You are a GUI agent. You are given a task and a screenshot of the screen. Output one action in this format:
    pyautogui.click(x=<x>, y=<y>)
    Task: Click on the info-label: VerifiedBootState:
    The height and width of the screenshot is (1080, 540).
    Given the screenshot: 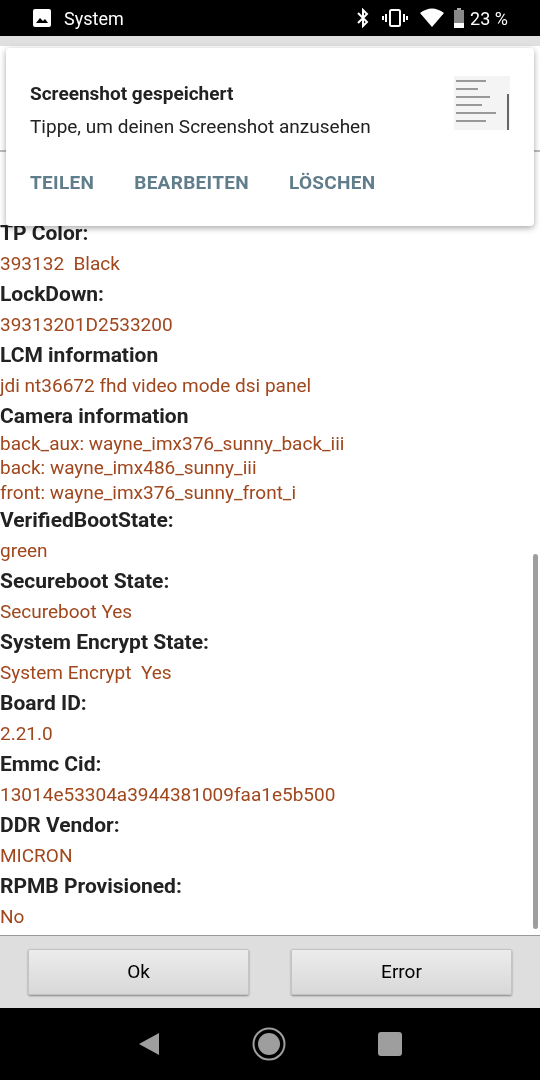 What is the action you would take?
    pyautogui.click(x=87, y=520)
    